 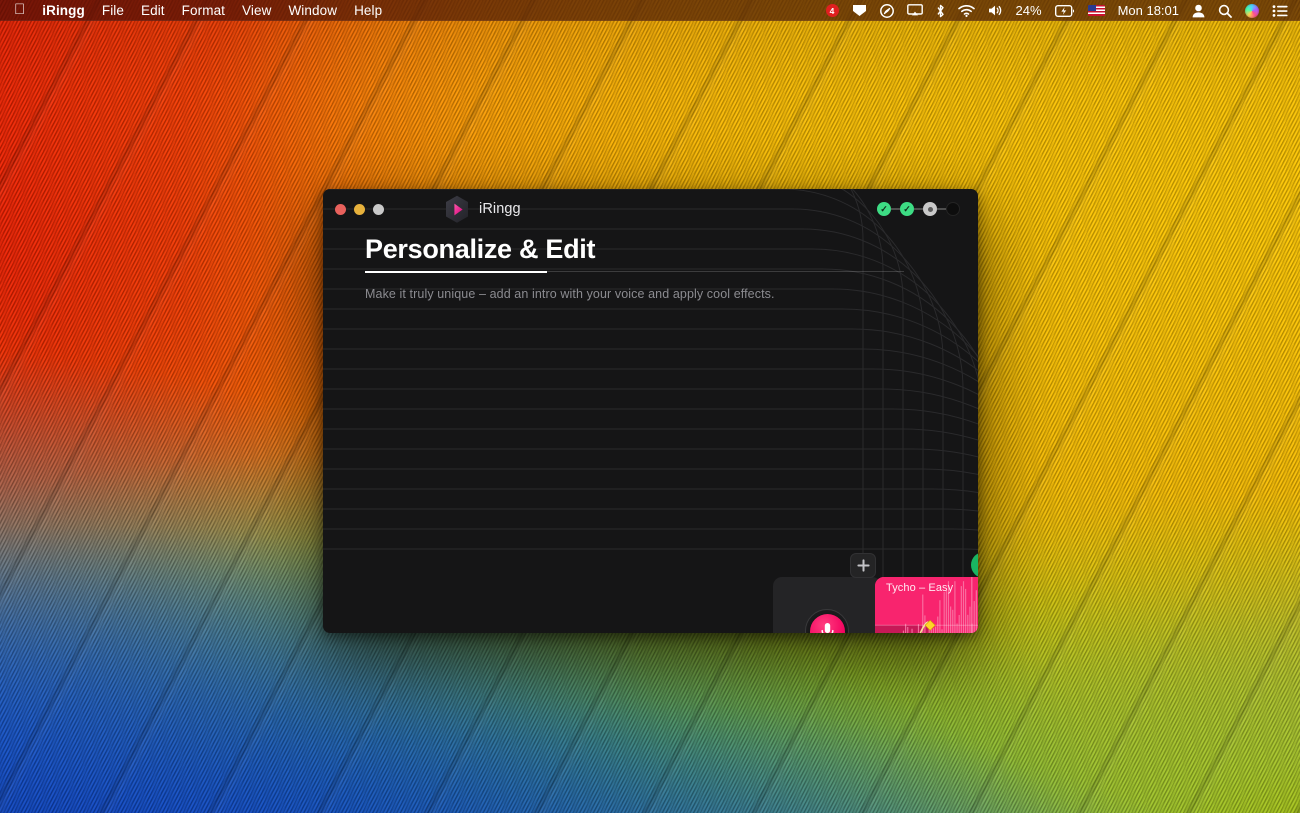 What do you see at coordinates (359, 209) in the screenshot?
I see `minimize-button` at bounding box center [359, 209].